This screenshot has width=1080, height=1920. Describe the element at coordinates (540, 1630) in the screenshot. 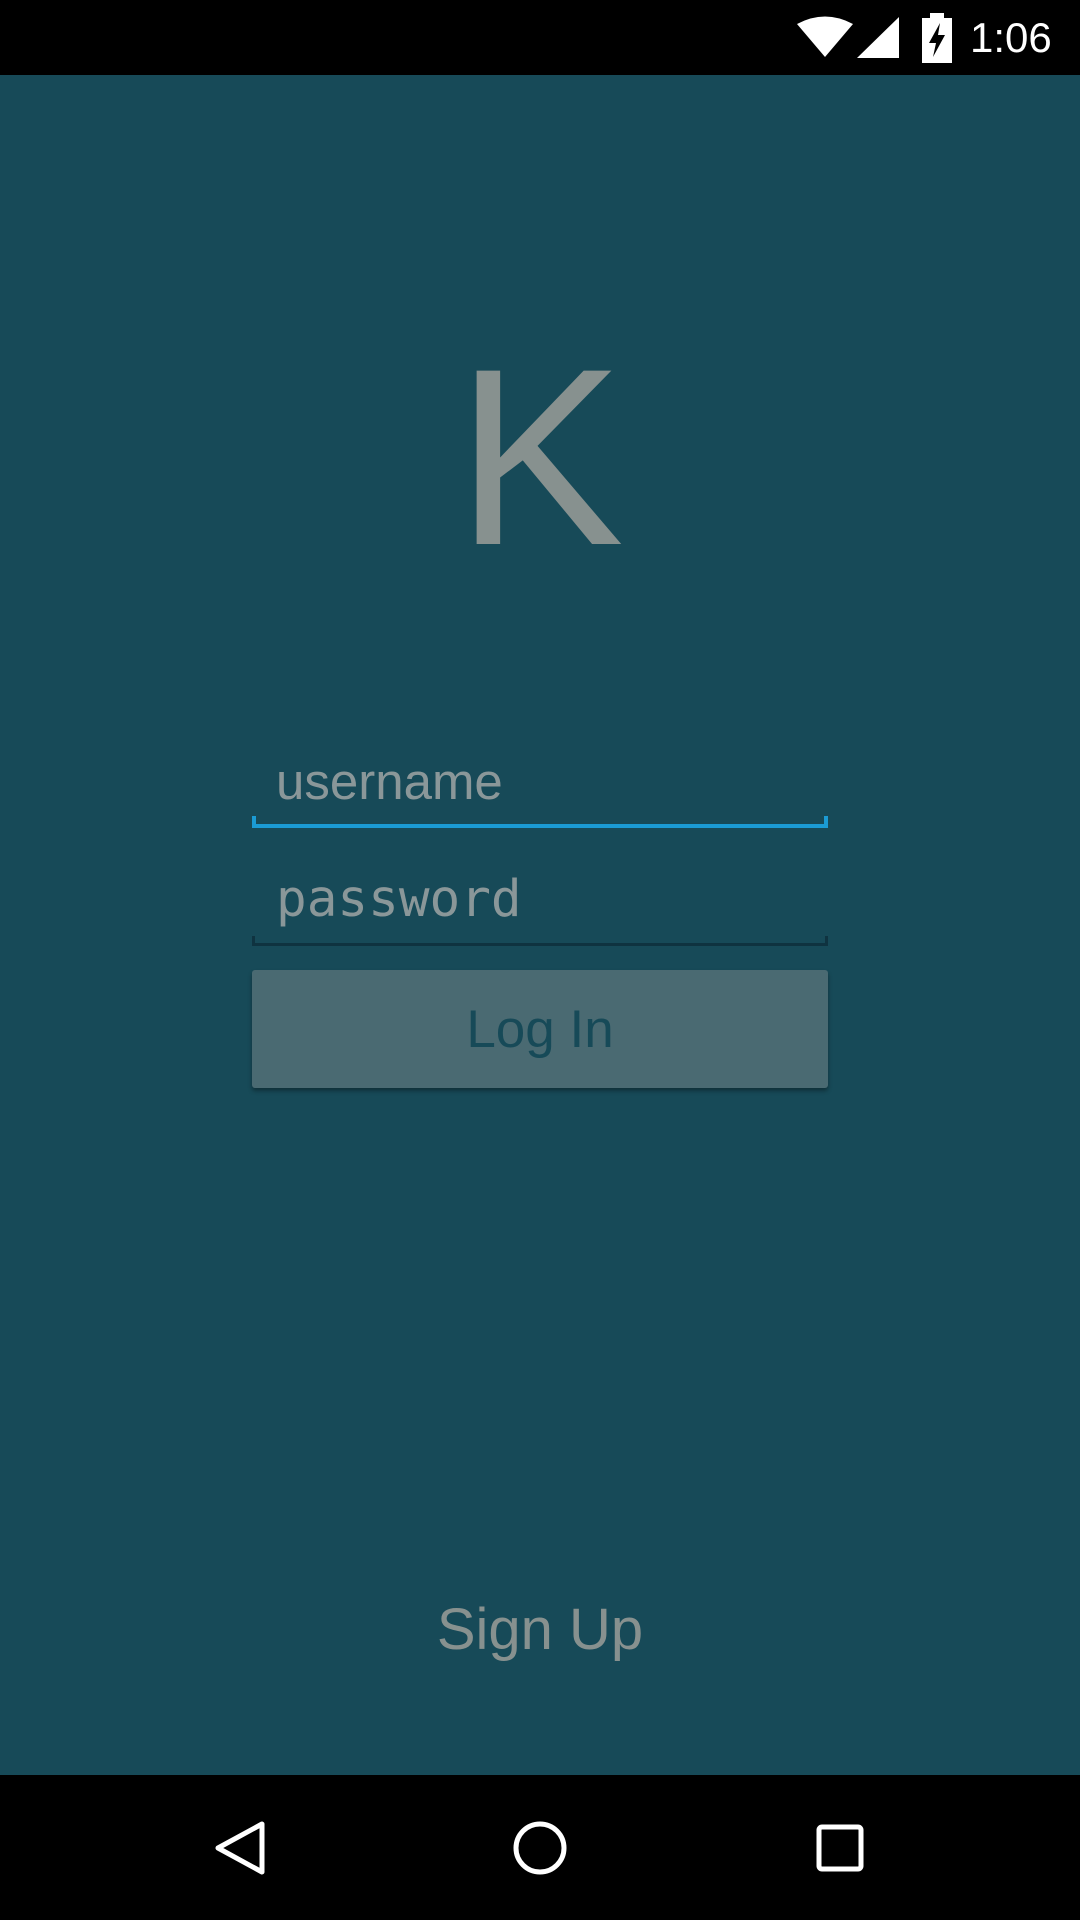

I see `signup-link: Sign Up` at that location.